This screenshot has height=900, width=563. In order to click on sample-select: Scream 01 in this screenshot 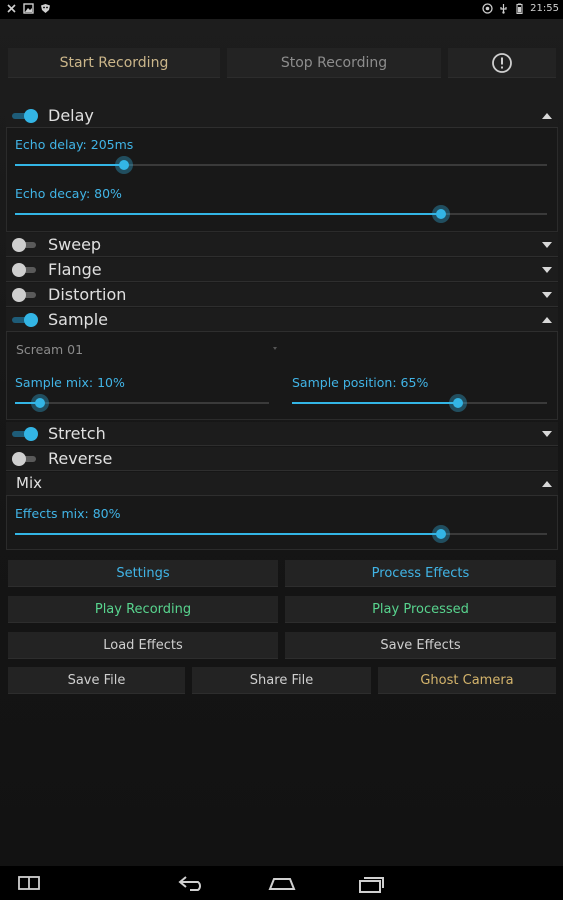, I will do `click(49, 349)`.